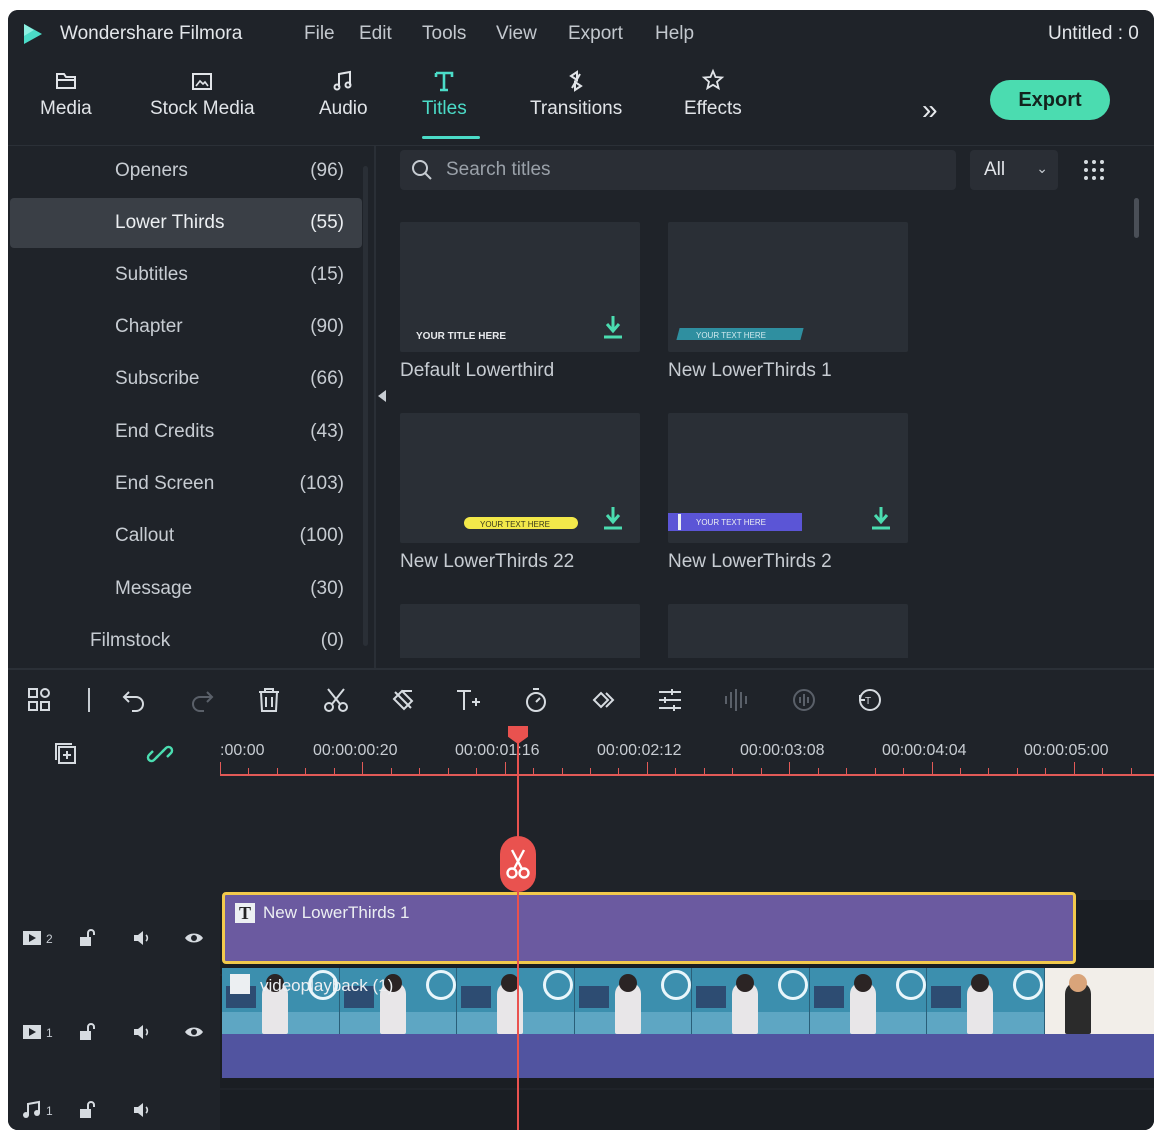  What do you see at coordinates (687, 775) in the screenshot?
I see `ruler-baseline` at bounding box center [687, 775].